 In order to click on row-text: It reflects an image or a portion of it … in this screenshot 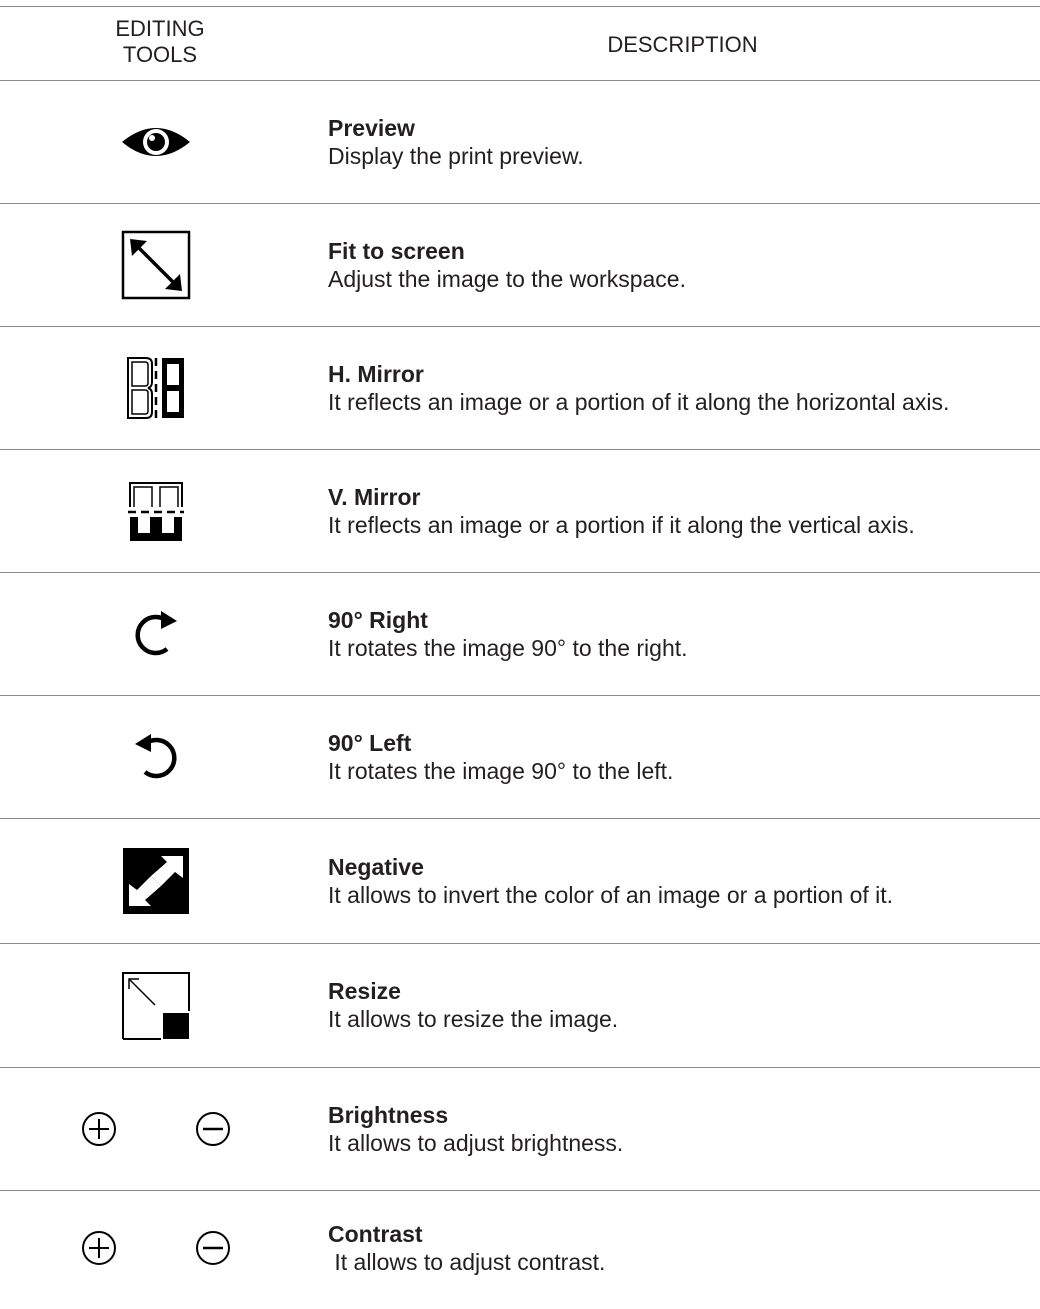, I will do `click(639, 401)`.